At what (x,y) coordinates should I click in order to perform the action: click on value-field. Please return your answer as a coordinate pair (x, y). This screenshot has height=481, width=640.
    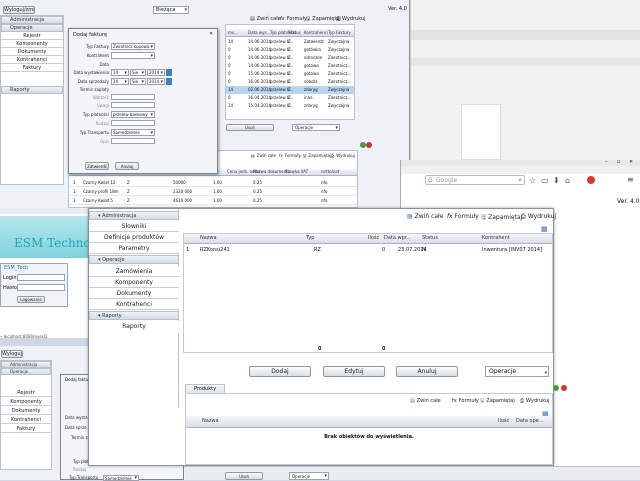
    Looking at the image, I should click on (133, 97).